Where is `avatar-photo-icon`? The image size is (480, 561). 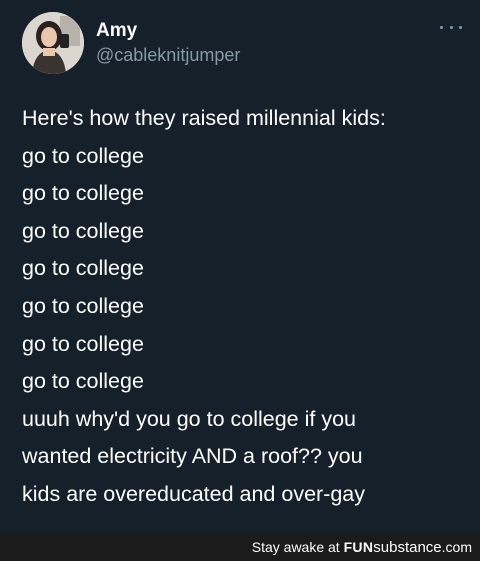 avatar-photo-icon is located at coordinates (53, 43).